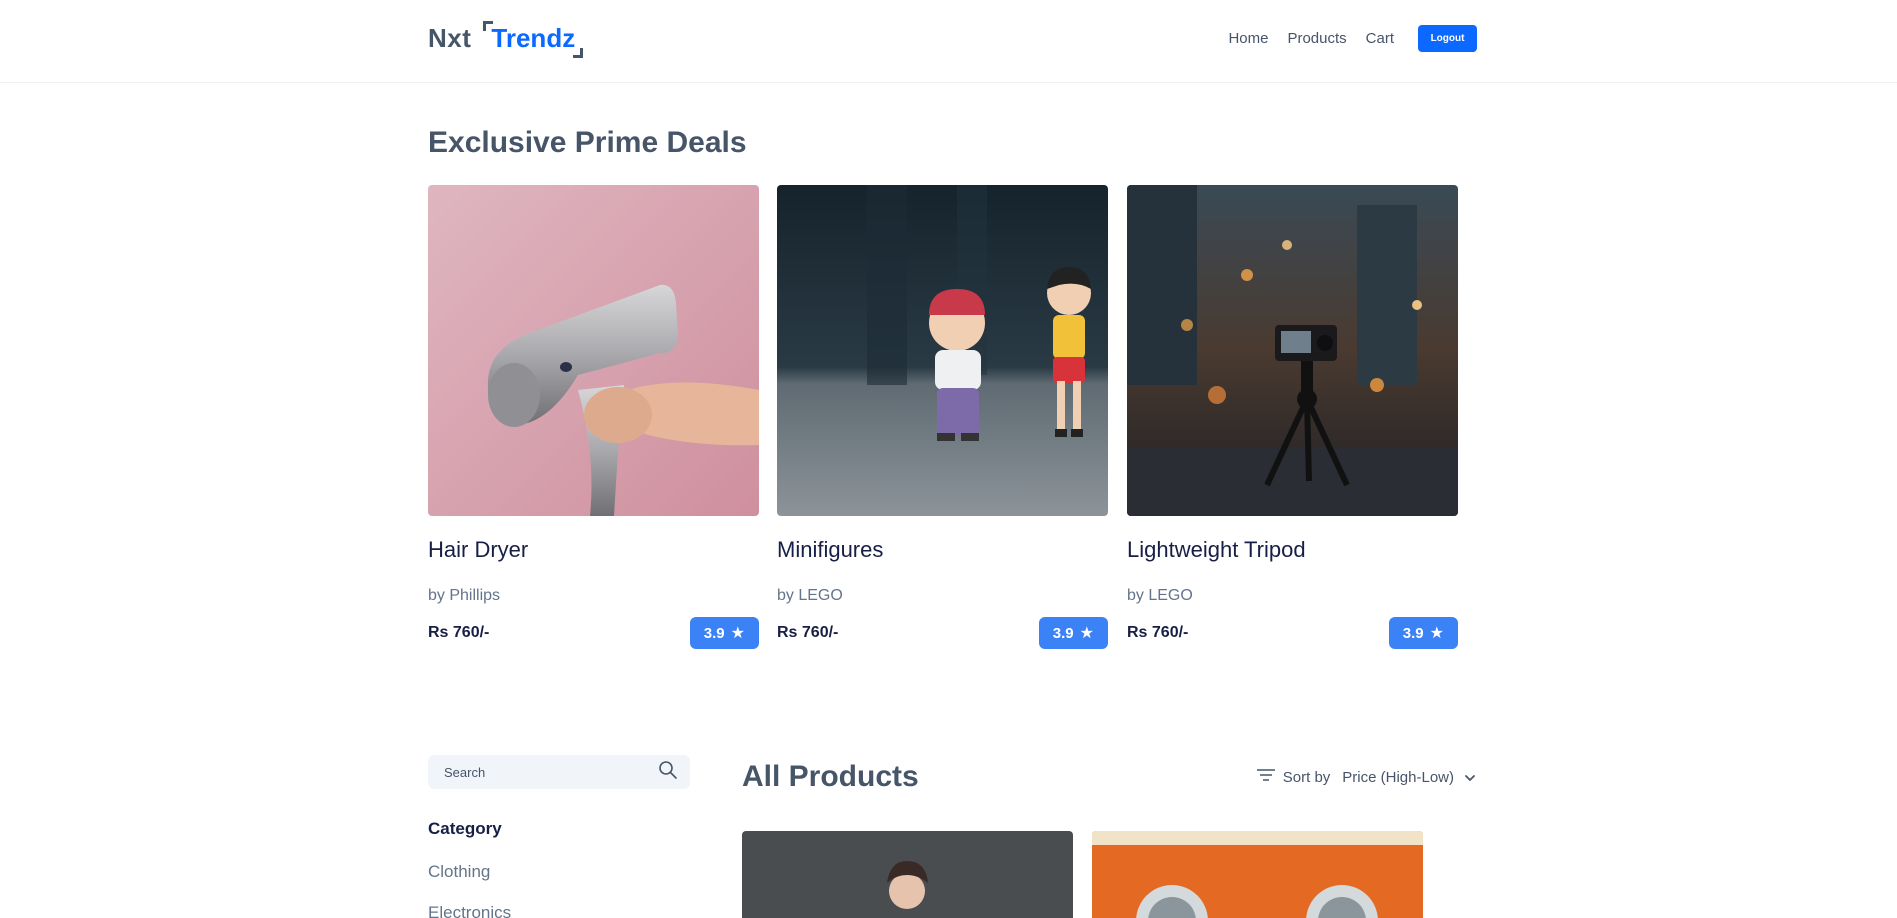  Describe the element at coordinates (465, 828) in the screenshot. I see `category-heading: Category` at that location.